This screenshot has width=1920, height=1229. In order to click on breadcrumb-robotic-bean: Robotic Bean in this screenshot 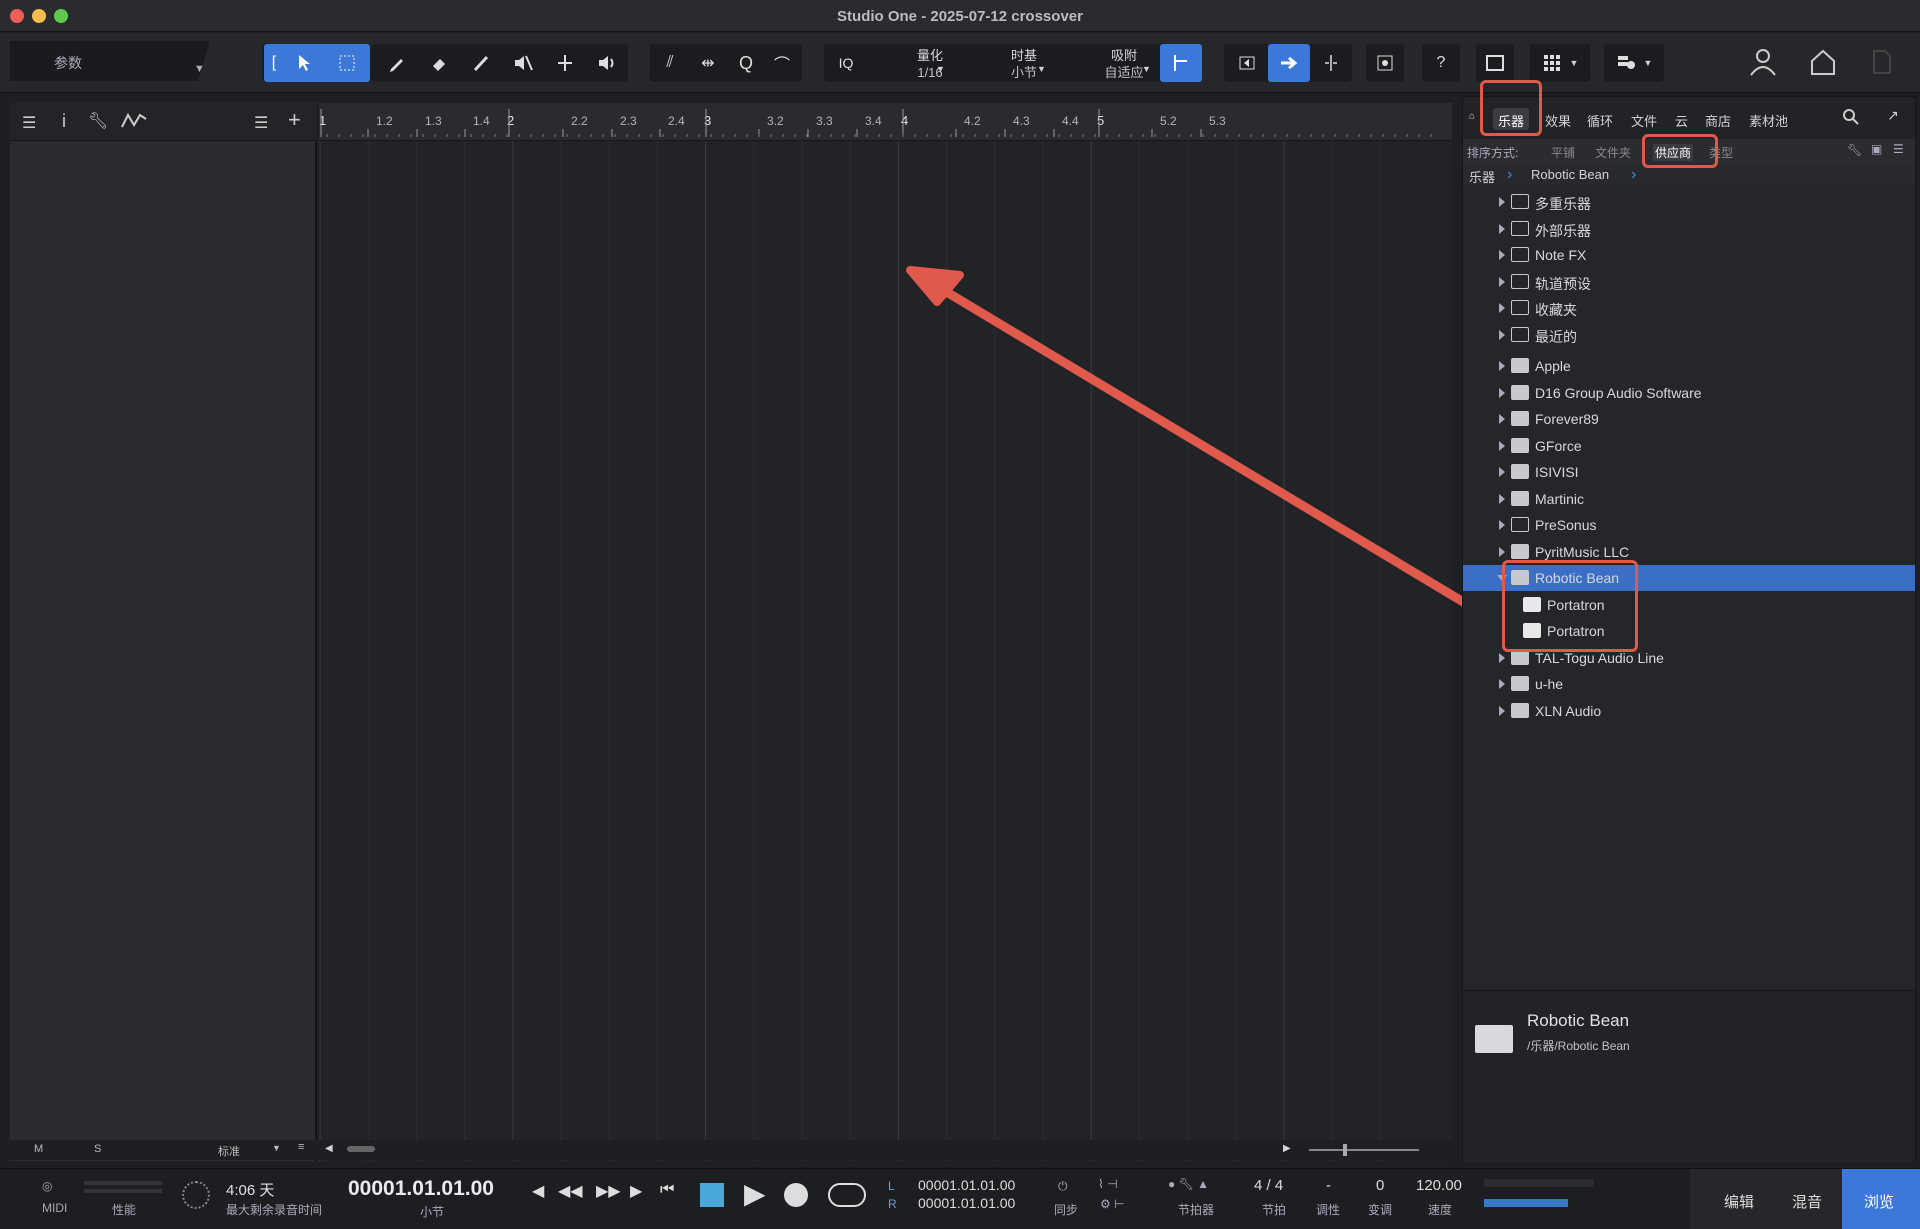, I will do `click(1570, 174)`.